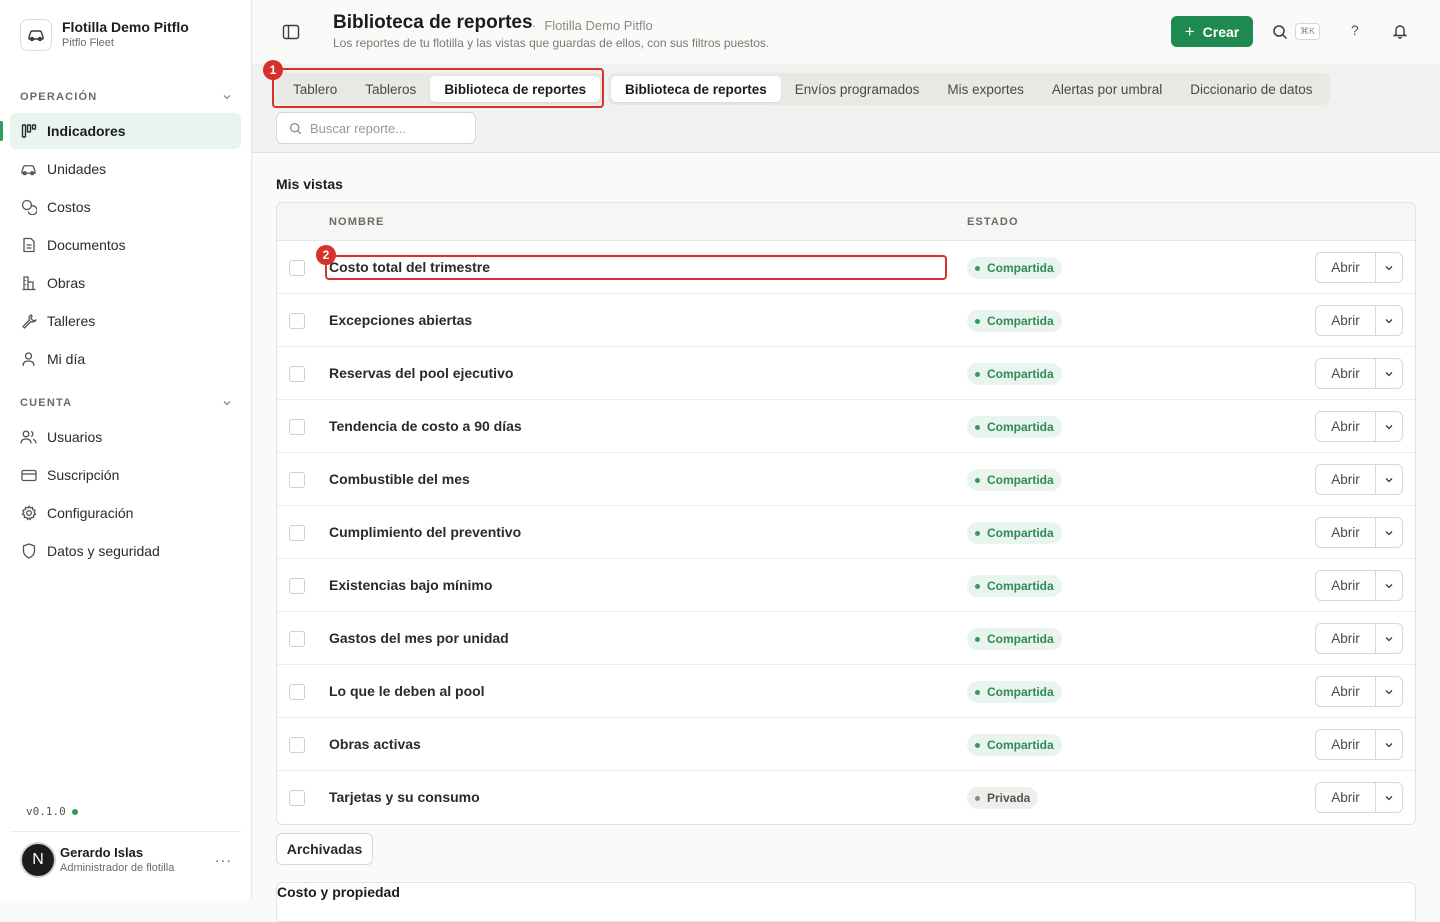 Image resolution: width=1440 pixels, height=922 pixels. What do you see at coordinates (125, 207) in the screenshot?
I see `sidebar-item-costos: Costos` at bounding box center [125, 207].